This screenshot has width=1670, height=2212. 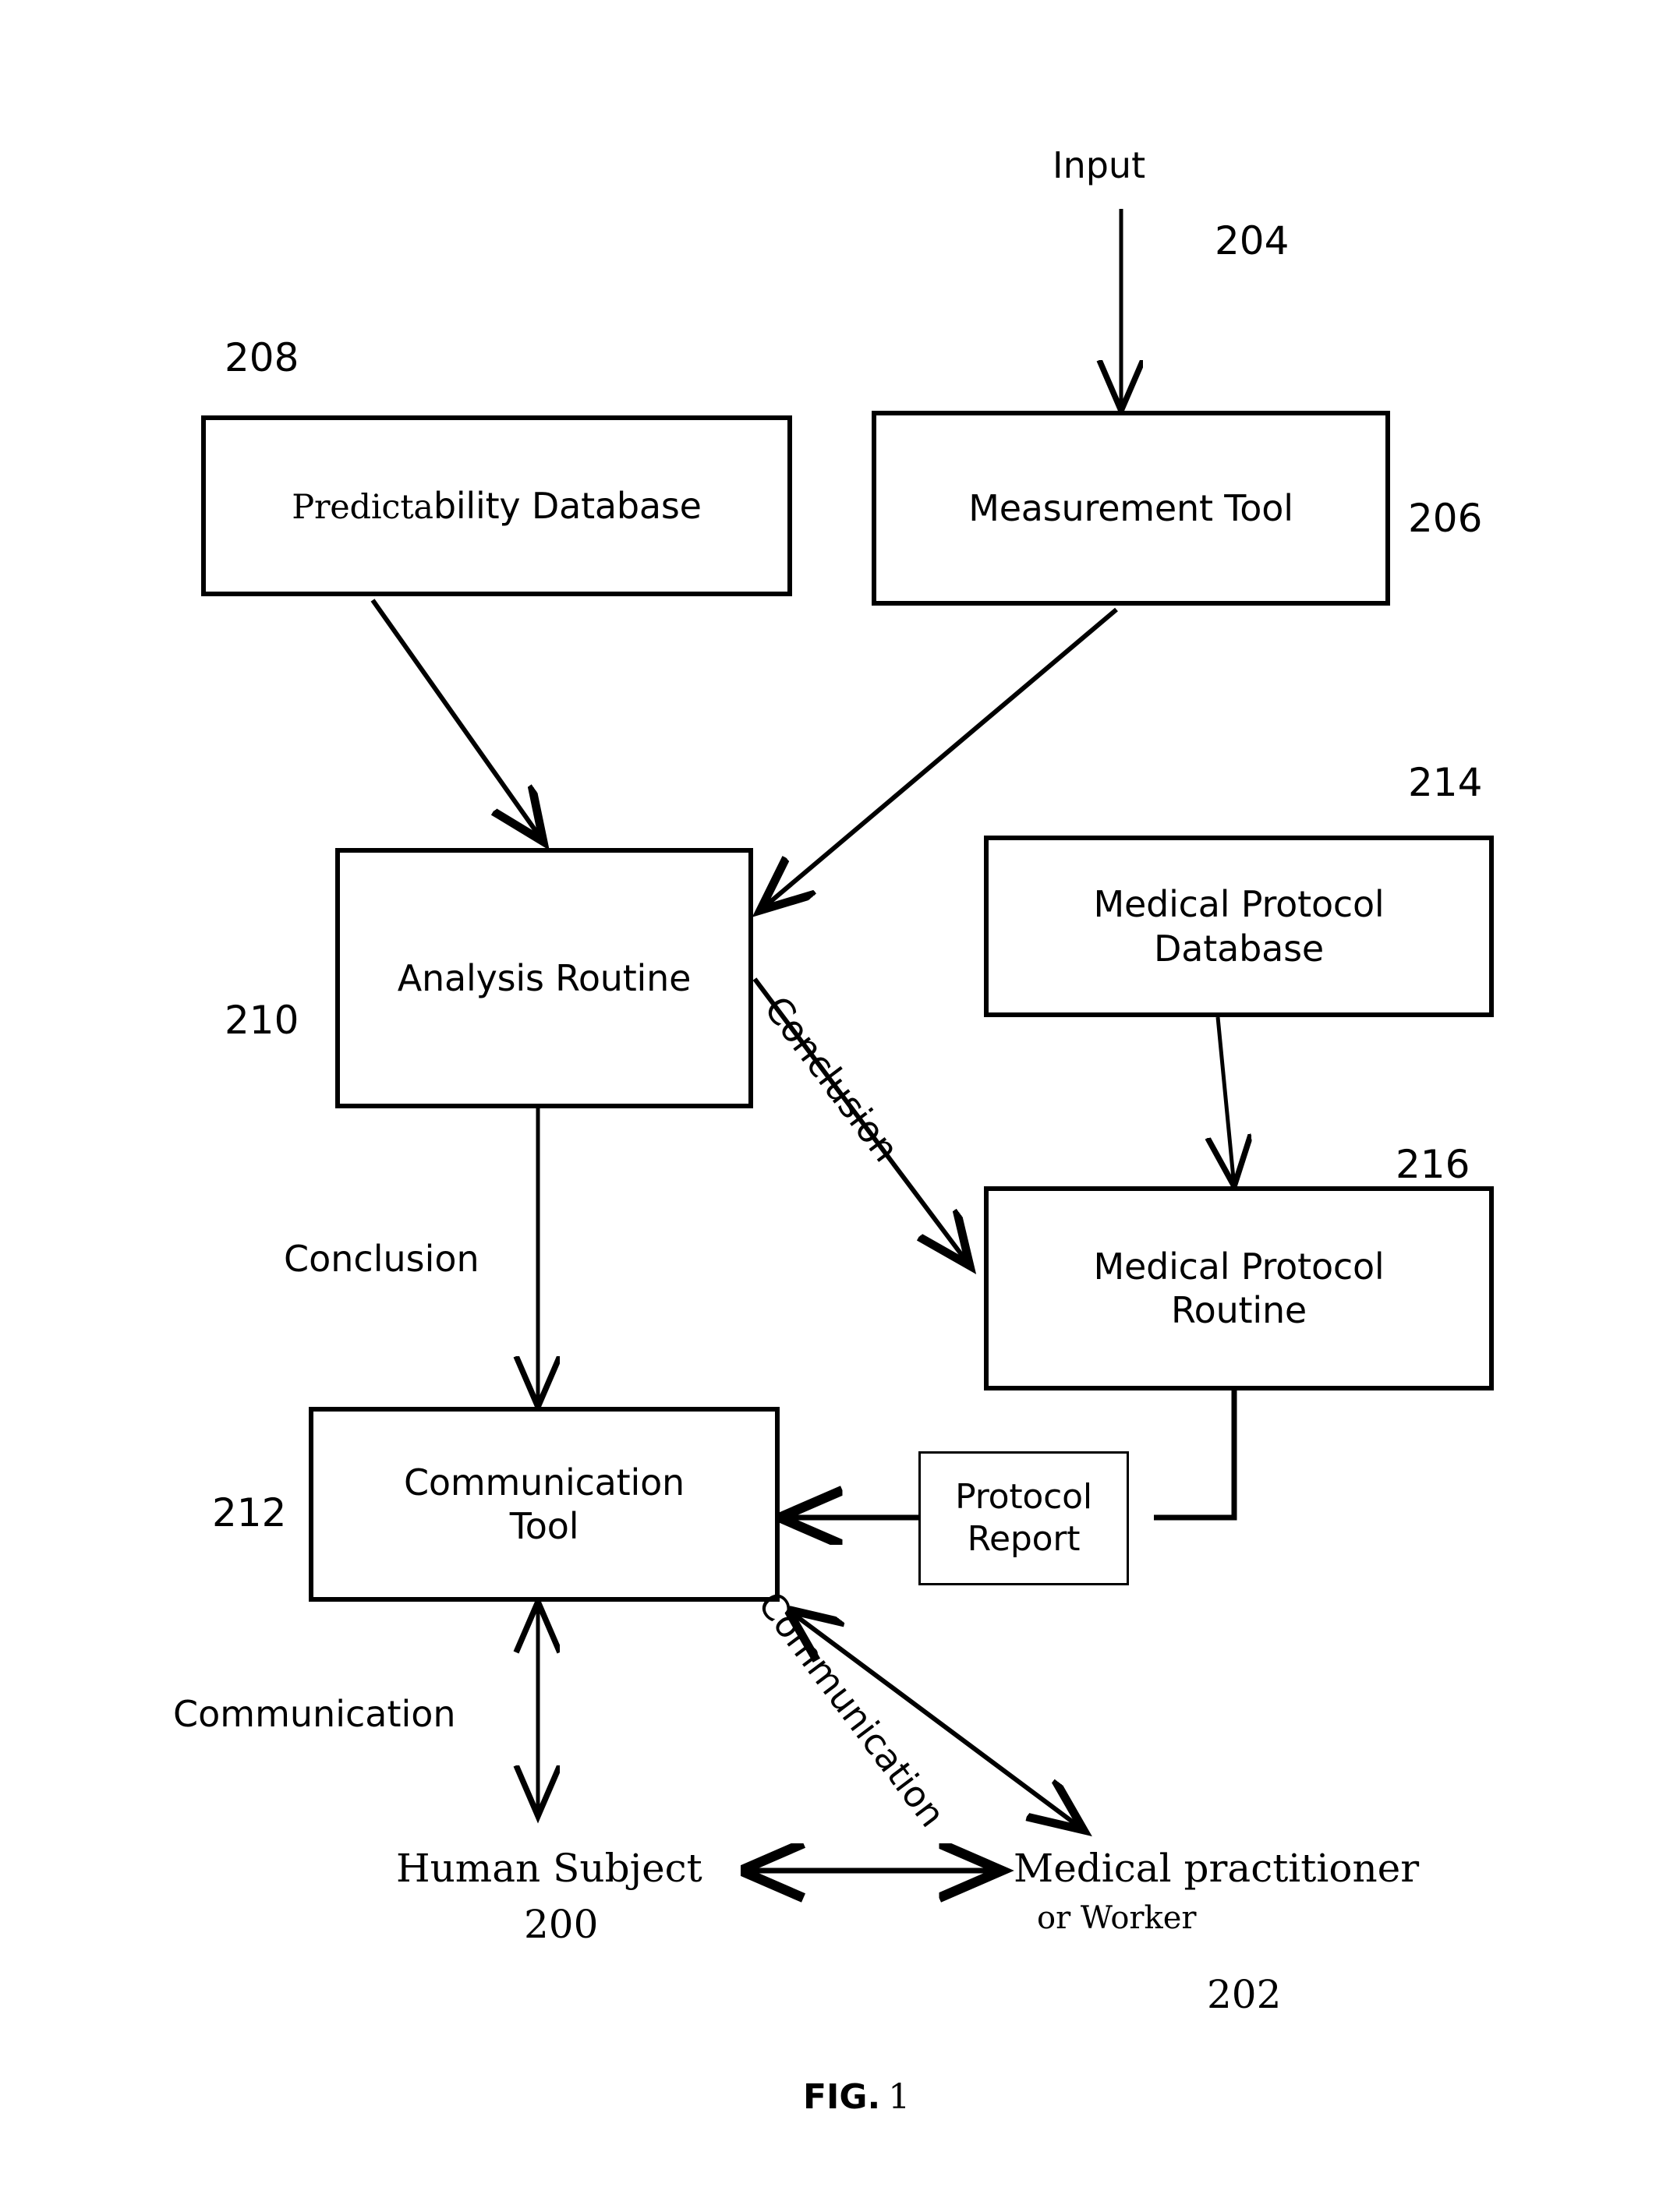 I want to click on node-predictability-database: Predictability Database, so click(x=496, y=505).